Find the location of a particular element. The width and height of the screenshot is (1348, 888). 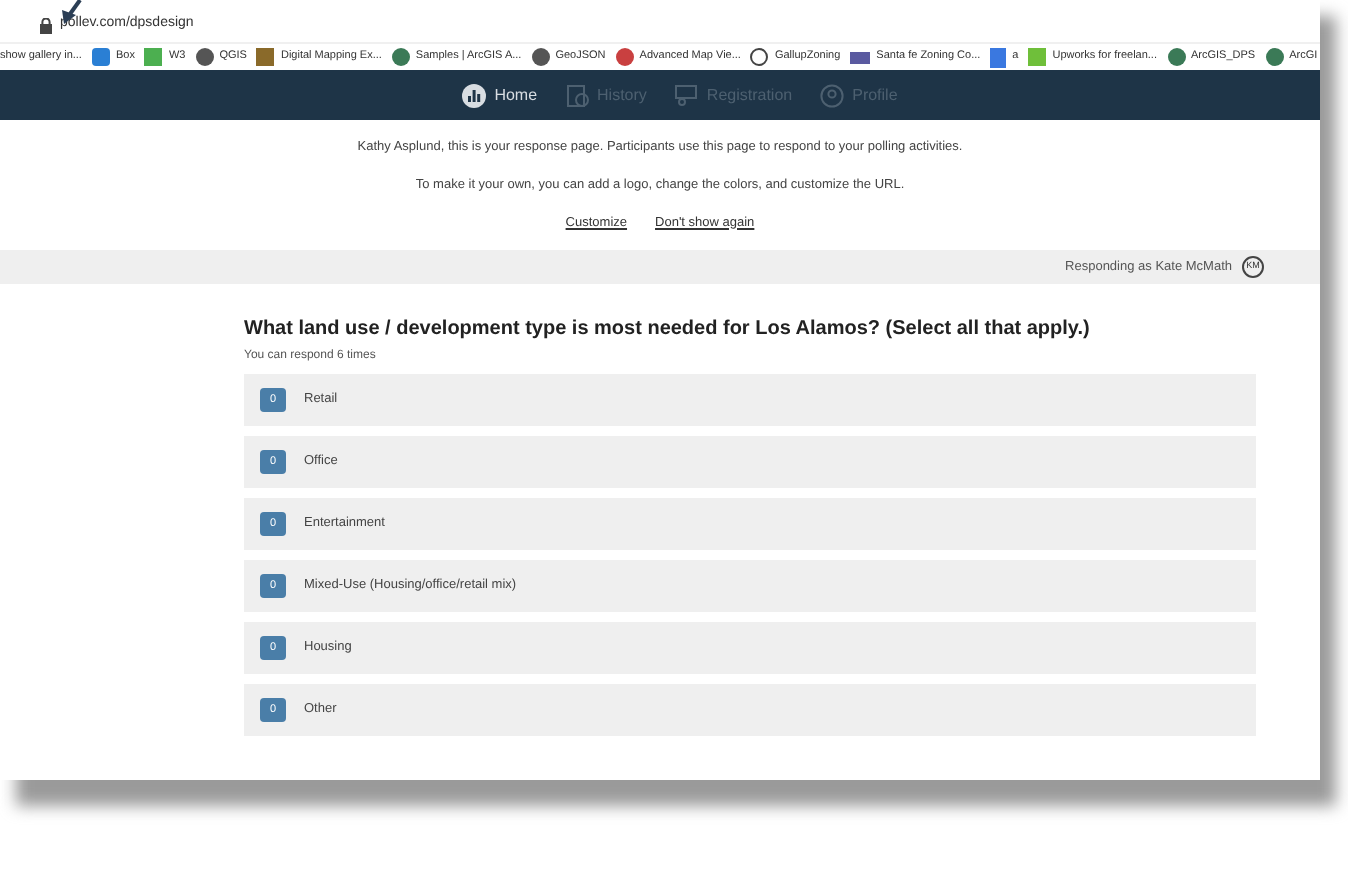

lock-icon is located at coordinates (46, 26).